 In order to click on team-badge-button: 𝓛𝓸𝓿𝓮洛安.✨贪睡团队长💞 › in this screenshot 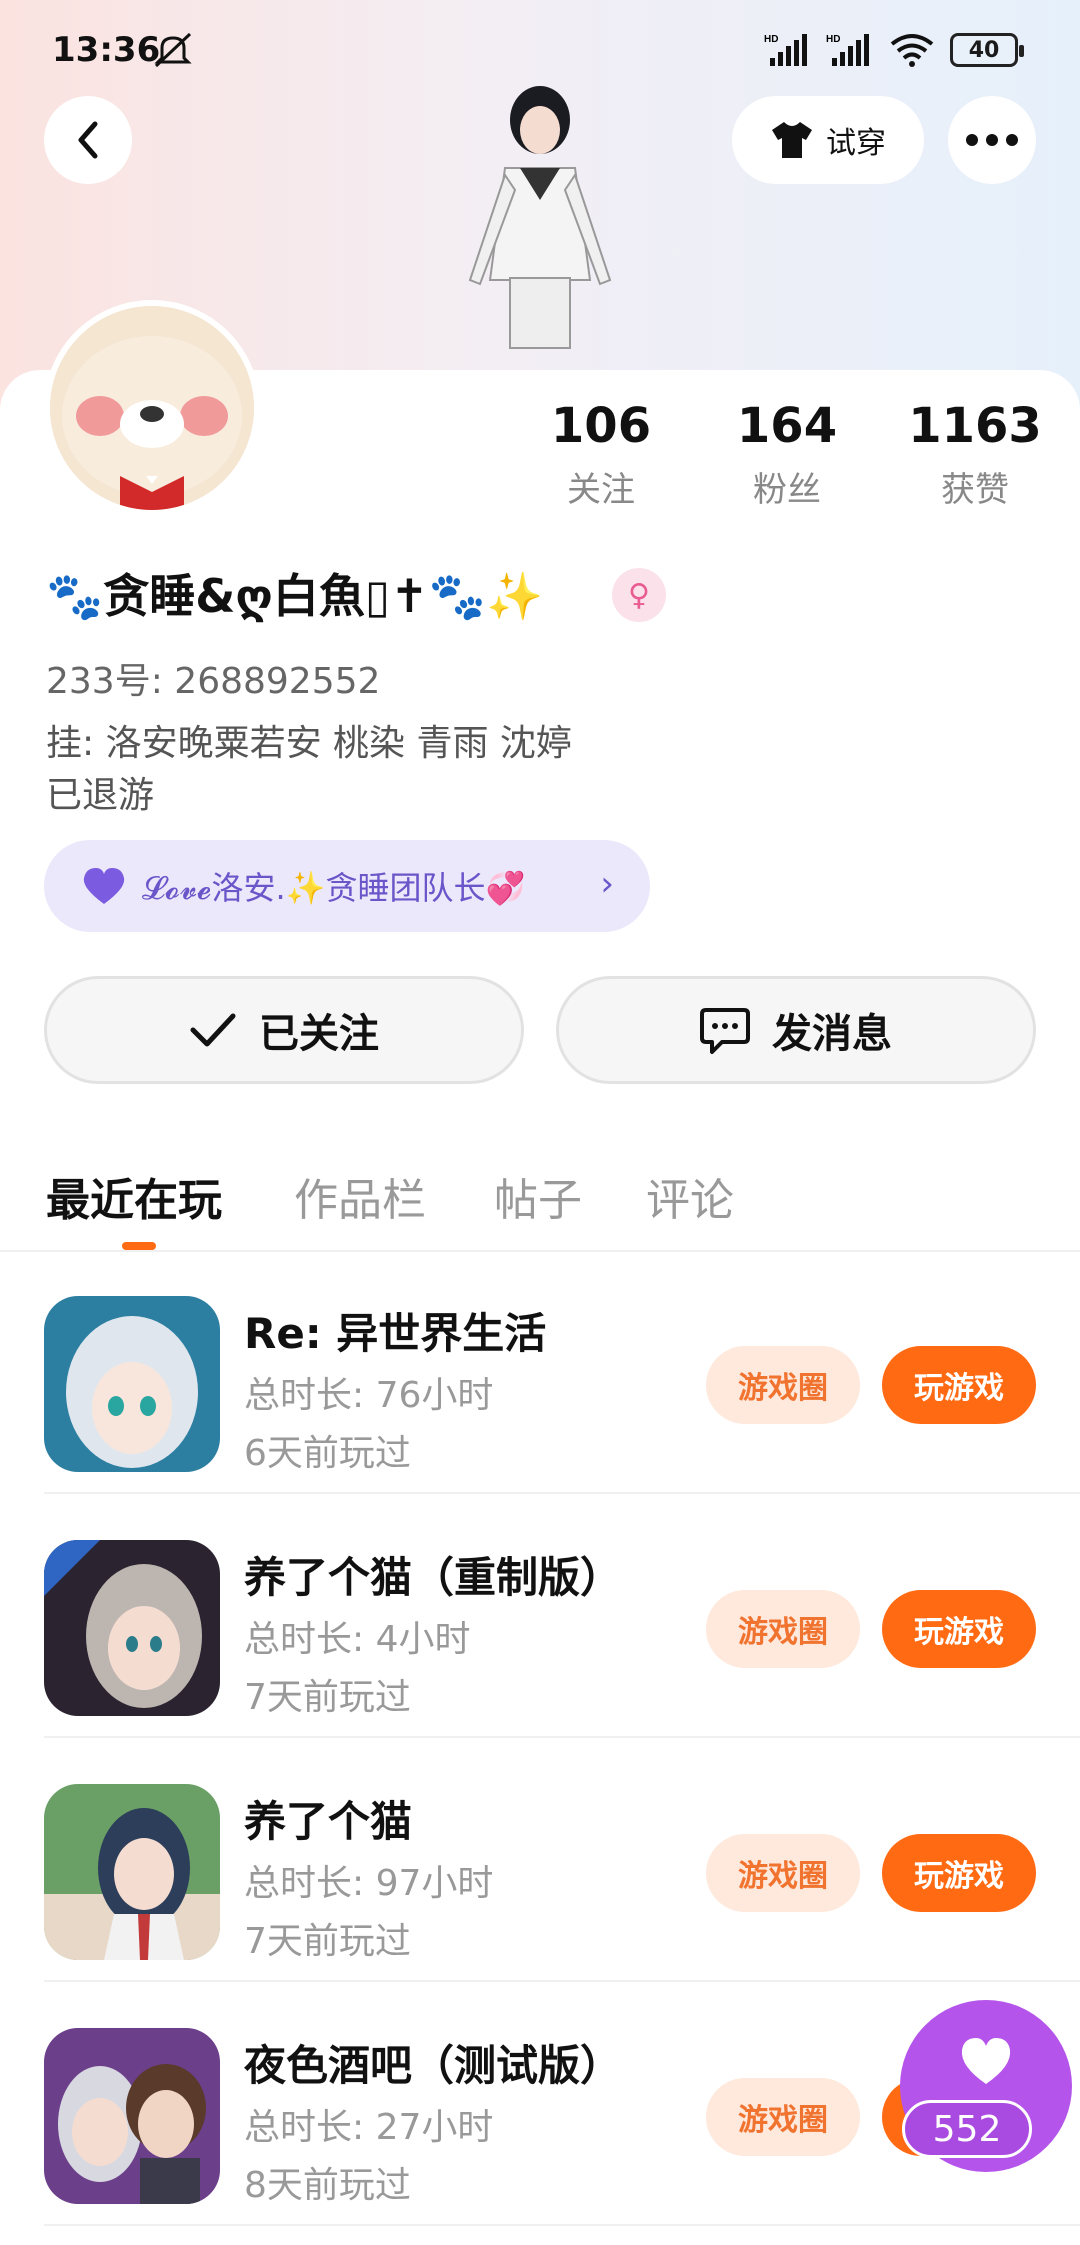, I will do `click(347, 886)`.